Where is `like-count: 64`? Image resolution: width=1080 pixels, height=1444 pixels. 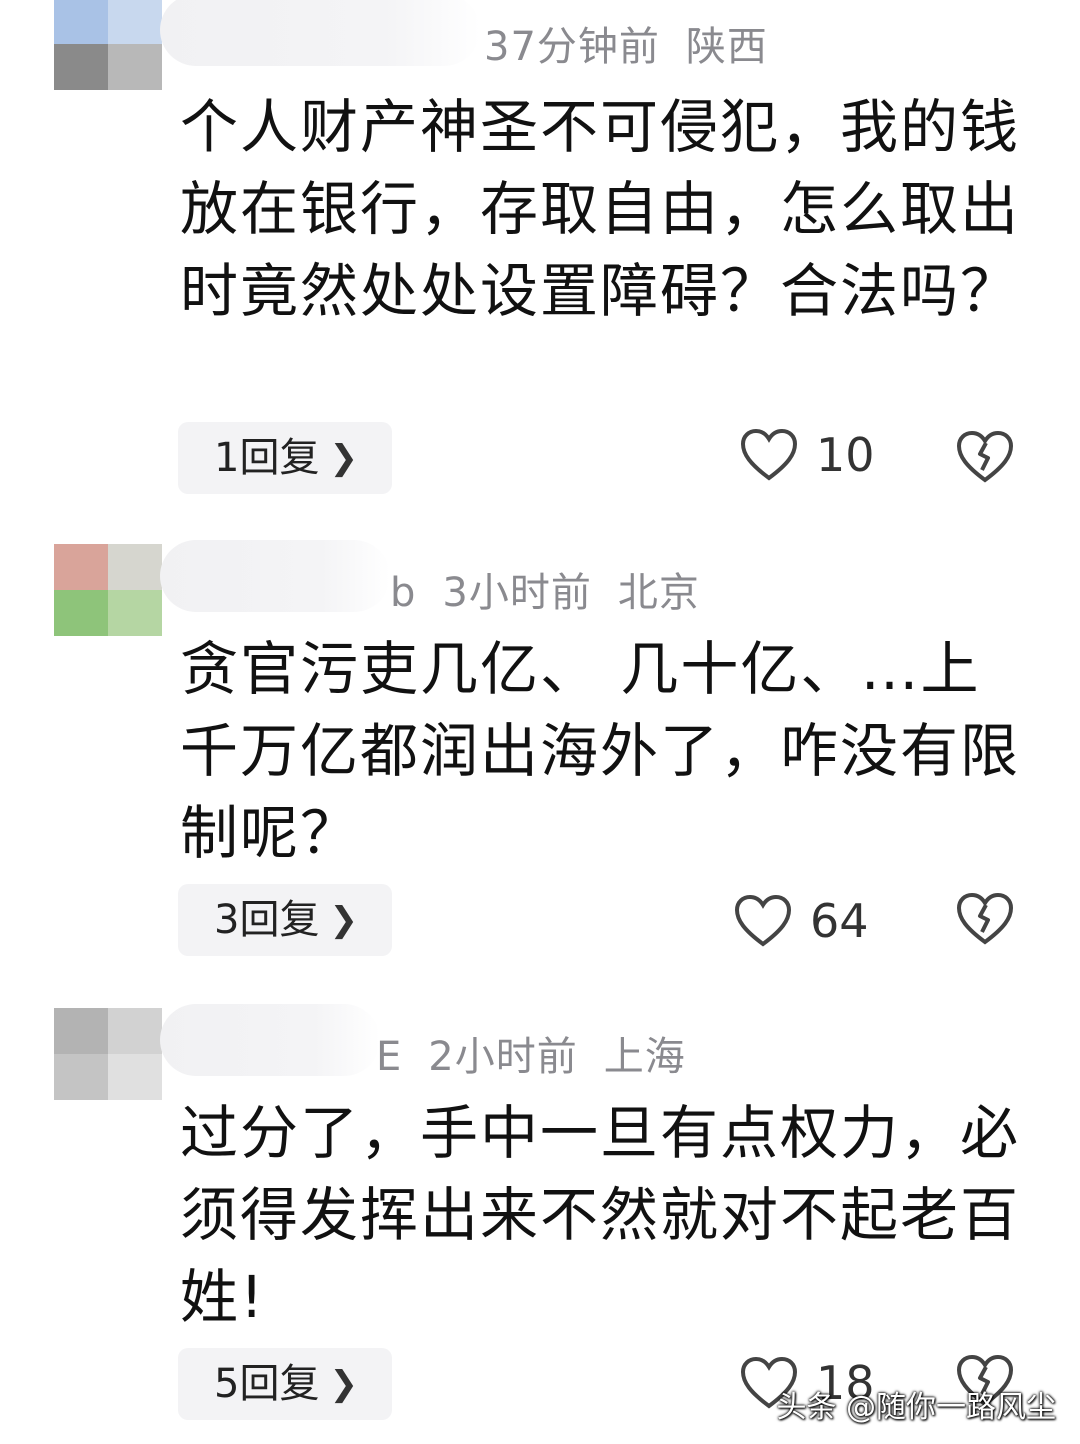 like-count: 64 is located at coordinates (839, 921).